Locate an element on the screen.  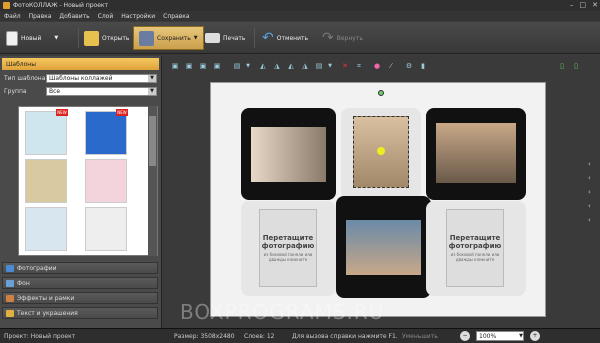
crop-icon: ⌗ is located at coordinates (359, 66).